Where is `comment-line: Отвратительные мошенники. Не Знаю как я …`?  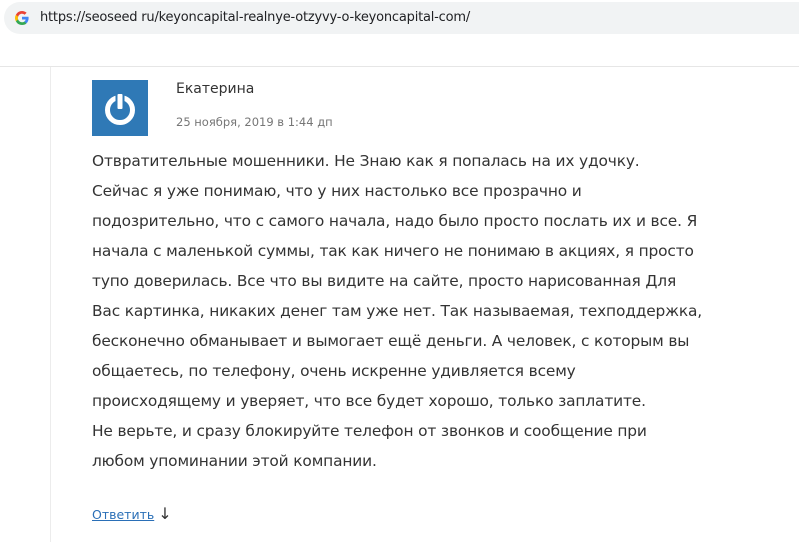
comment-line: Отвратительные мошенники. Не Знаю как я … is located at coordinates (366, 161).